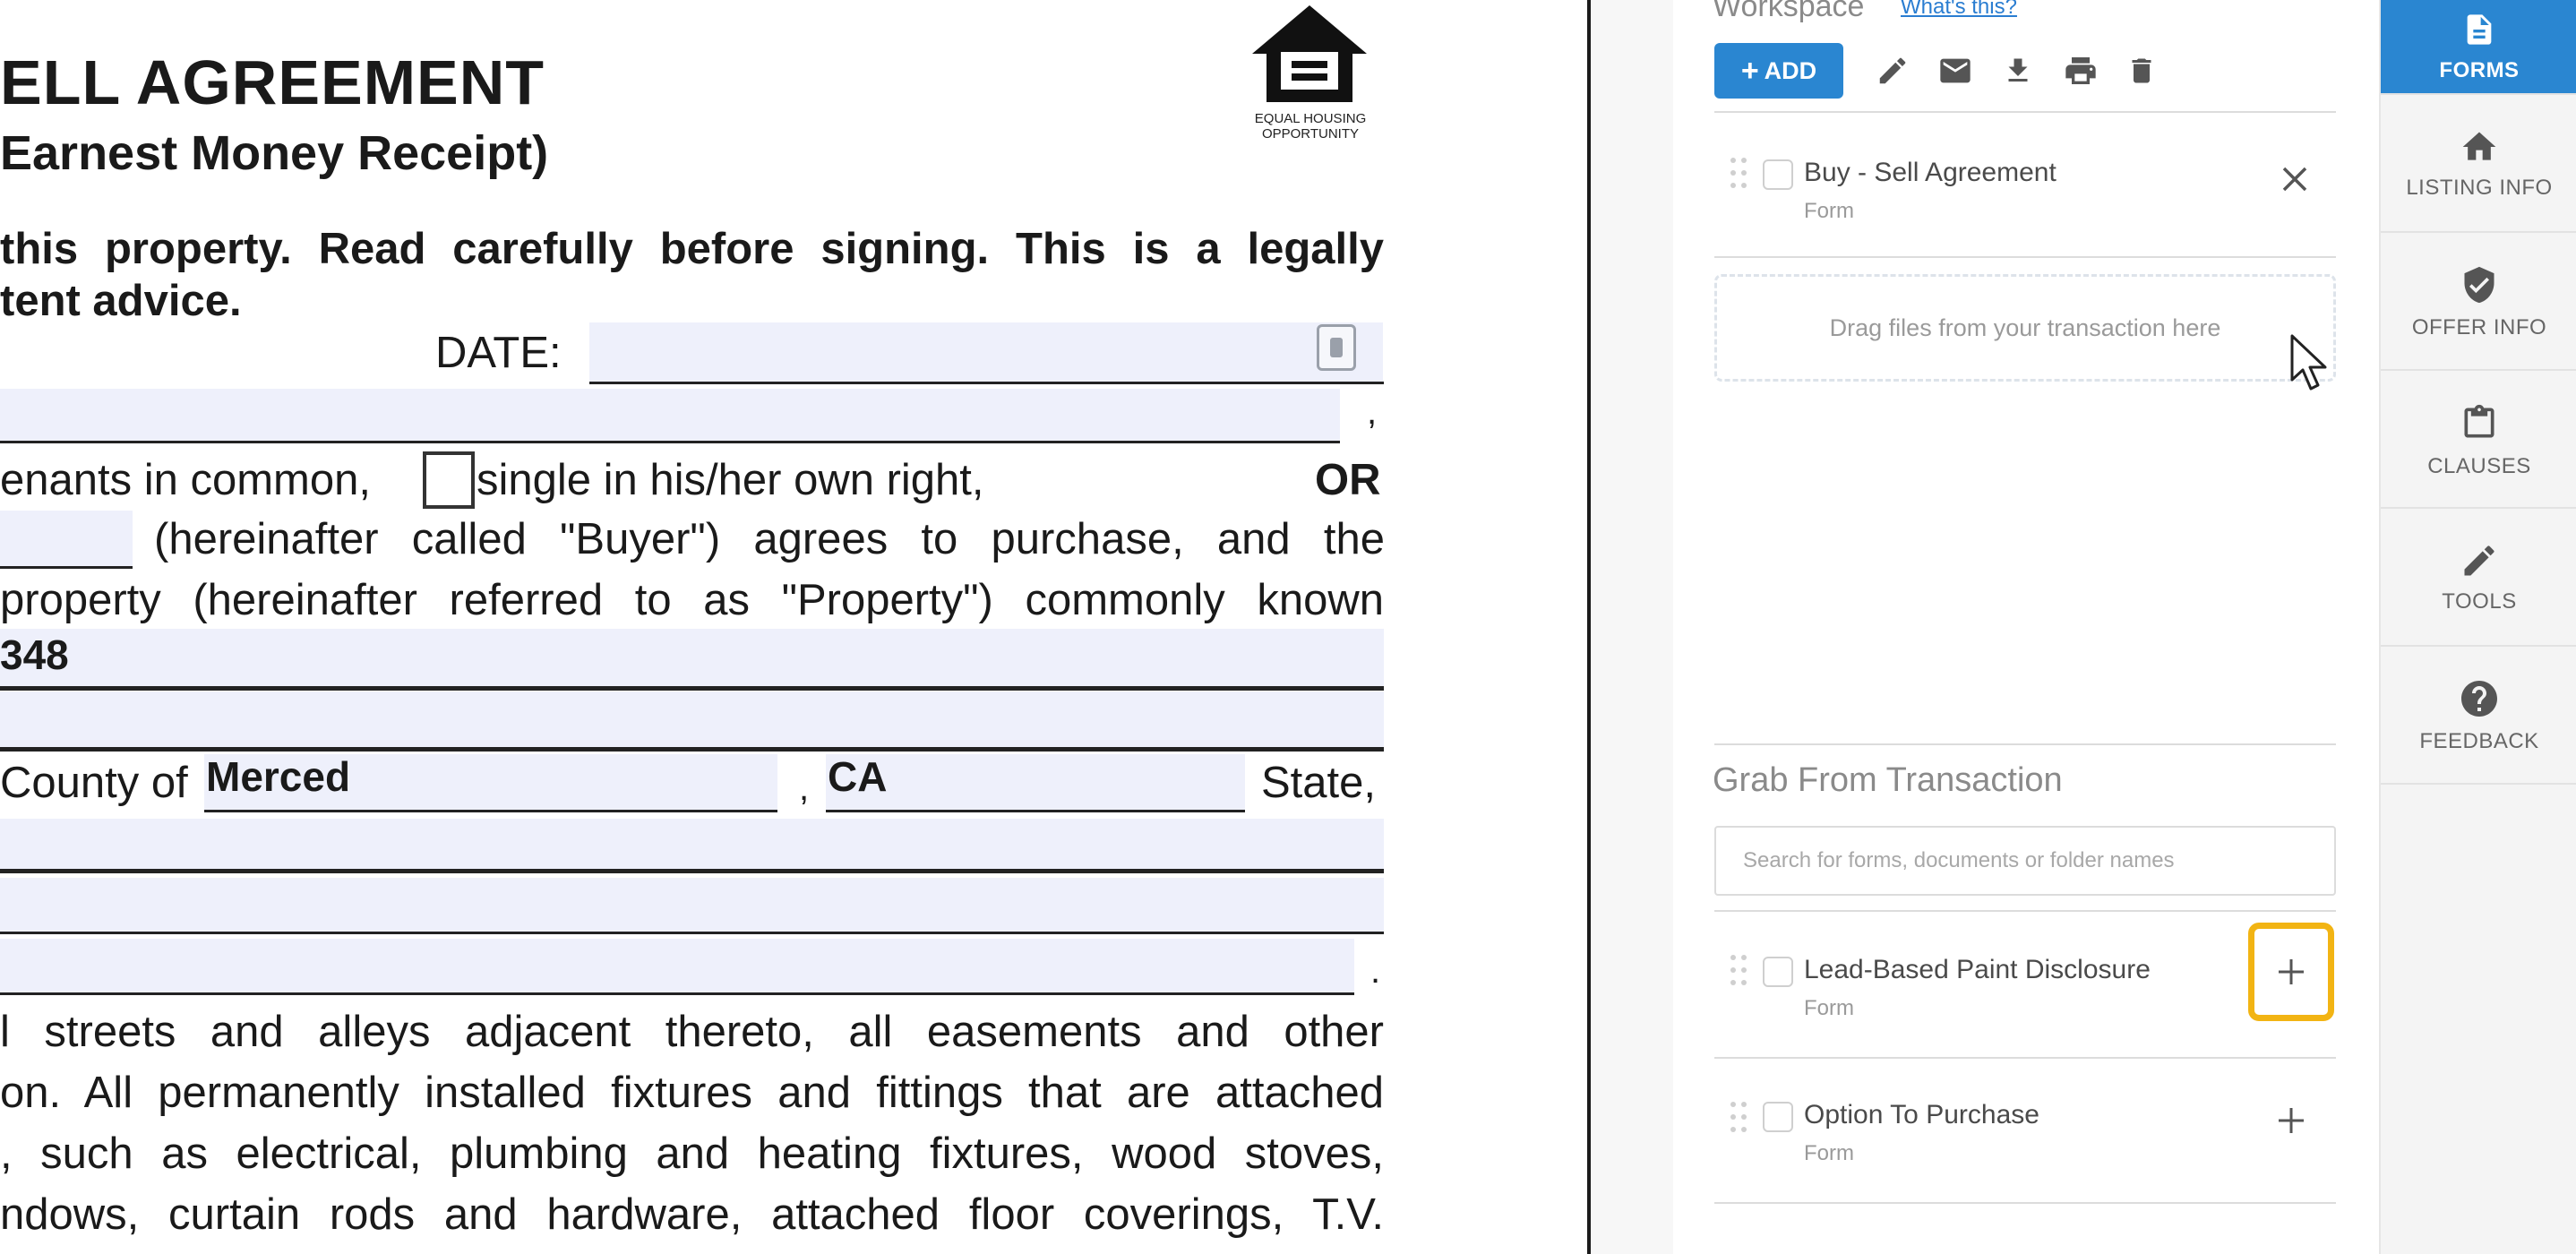 The image size is (2576, 1254). I want to click on county-value: Merced, so click(278, 776).